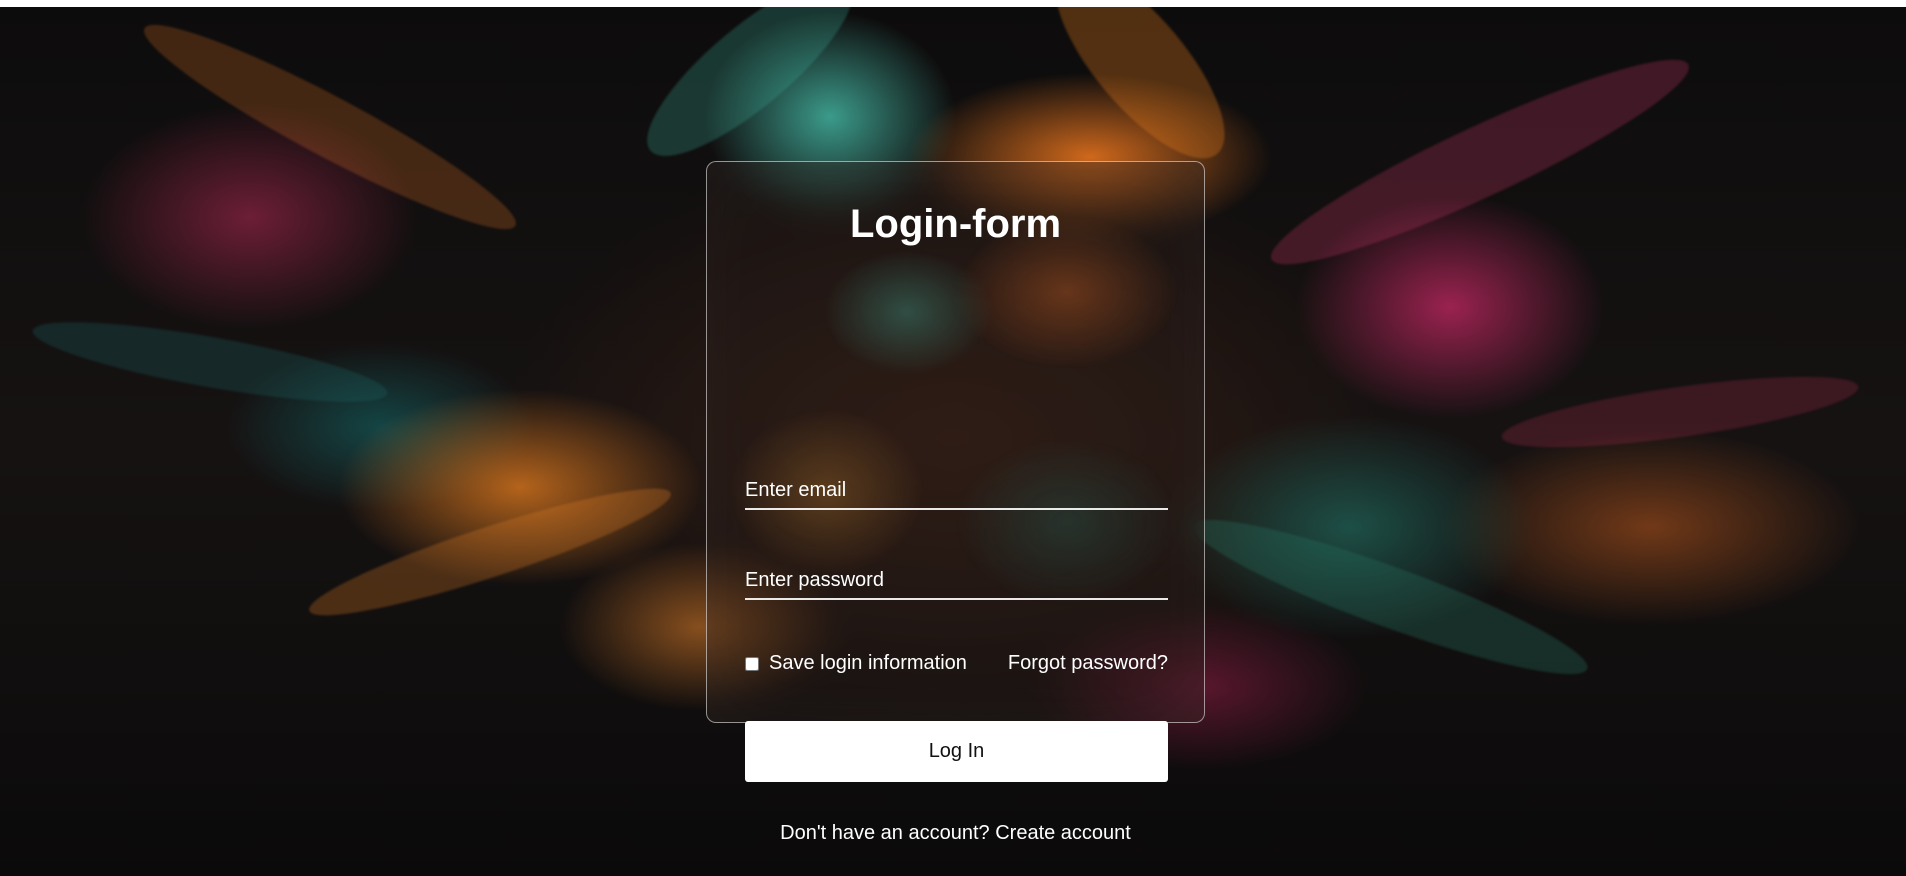 The height and width of the screenshot is (876, 1906). Describe the element at coordinates (752, 663) in the screenshot. I see `remember-checkbox` at that location.